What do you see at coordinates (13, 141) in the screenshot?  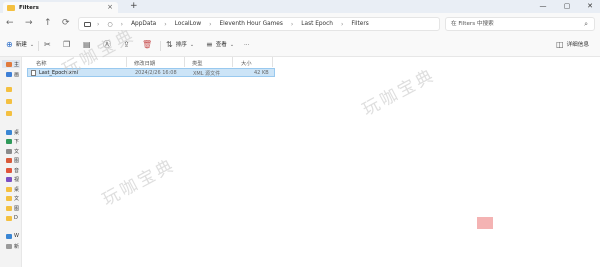 I see `sidebar-item-downloads: 下` at bounding box center [13, 141].